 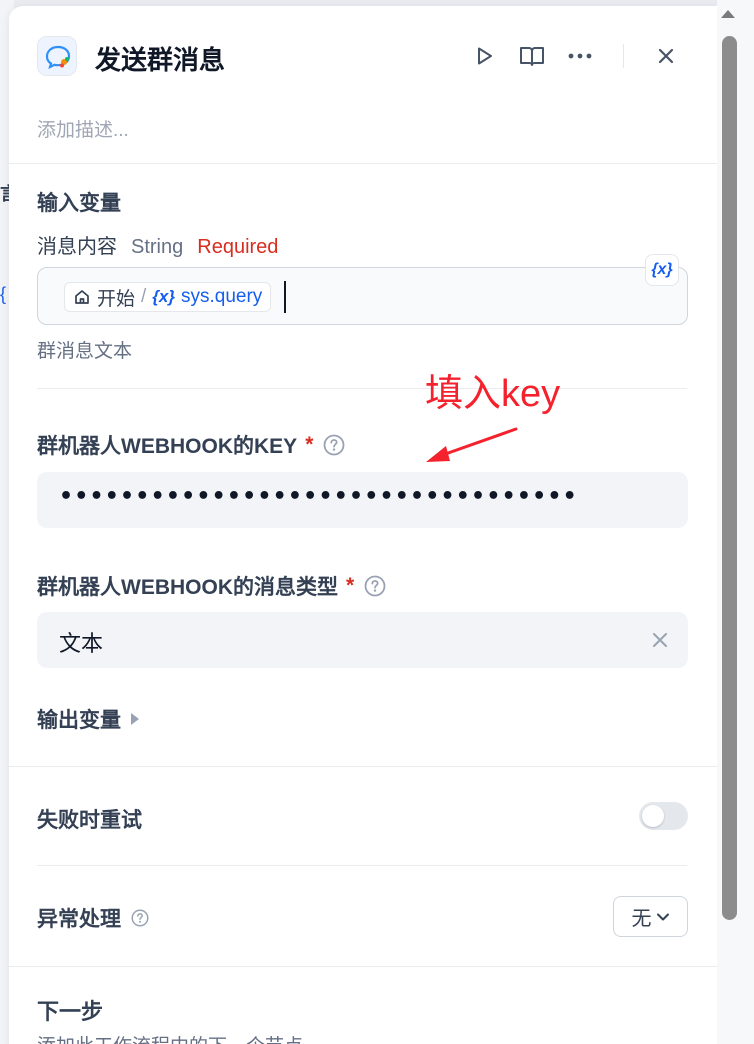 What do you see at coordinates (187, 587) in the screenshot?
I see `message-type-label-text: 群机器人WEBHOOK的消息类型` at bounding box center [187, 587].